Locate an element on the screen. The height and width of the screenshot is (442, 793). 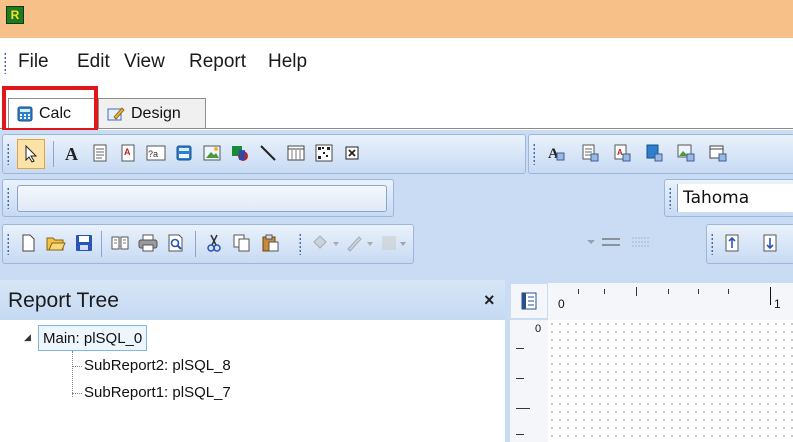
line-style-button is located at coordinates (611, 242).